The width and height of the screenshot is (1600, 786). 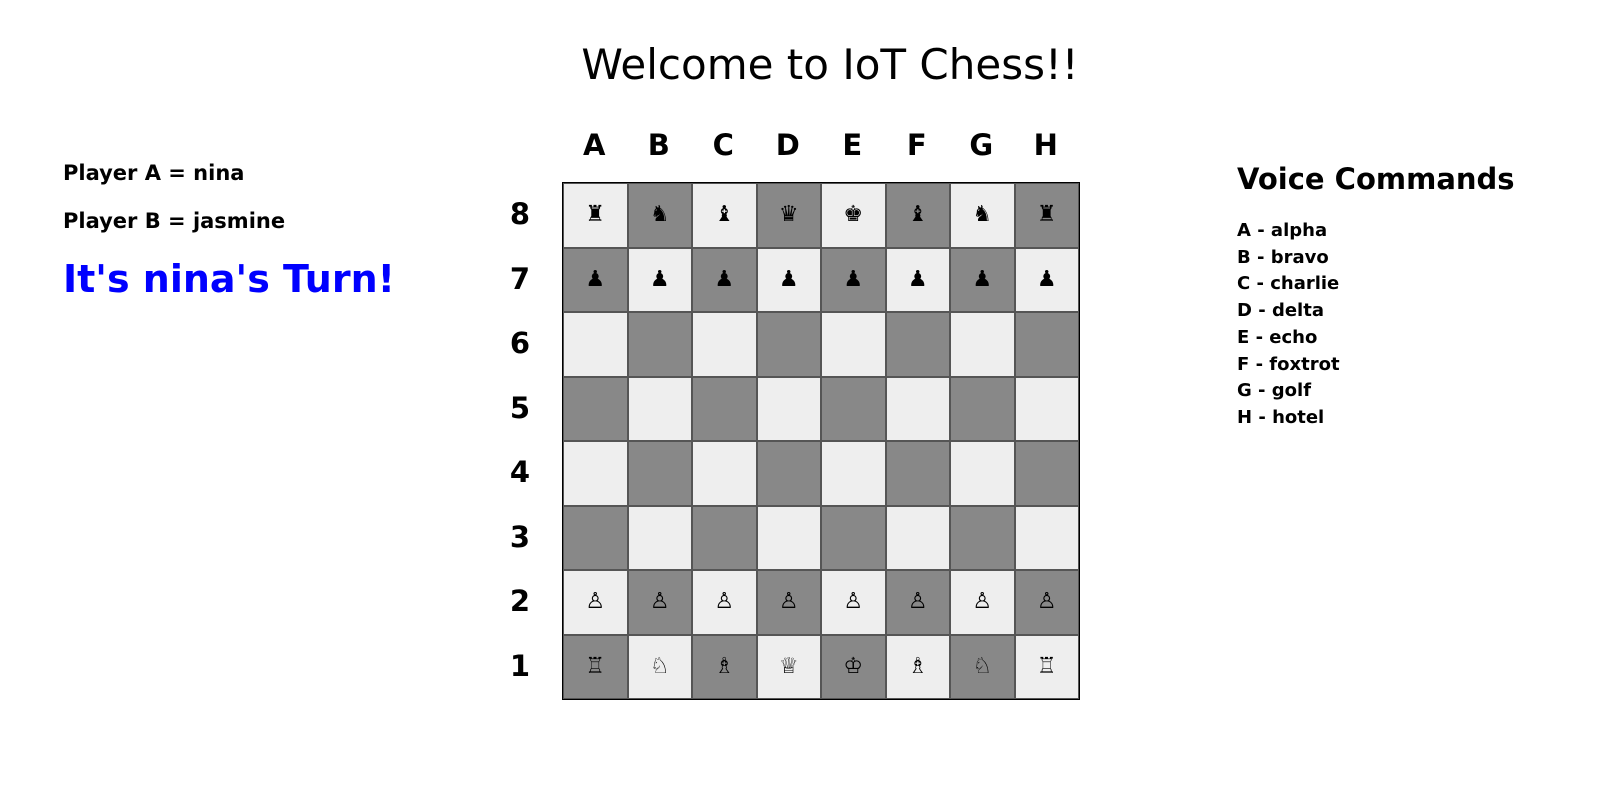 I want to click on page-title: Welcome to IoT Chess!!, so click(x=830, y=64).